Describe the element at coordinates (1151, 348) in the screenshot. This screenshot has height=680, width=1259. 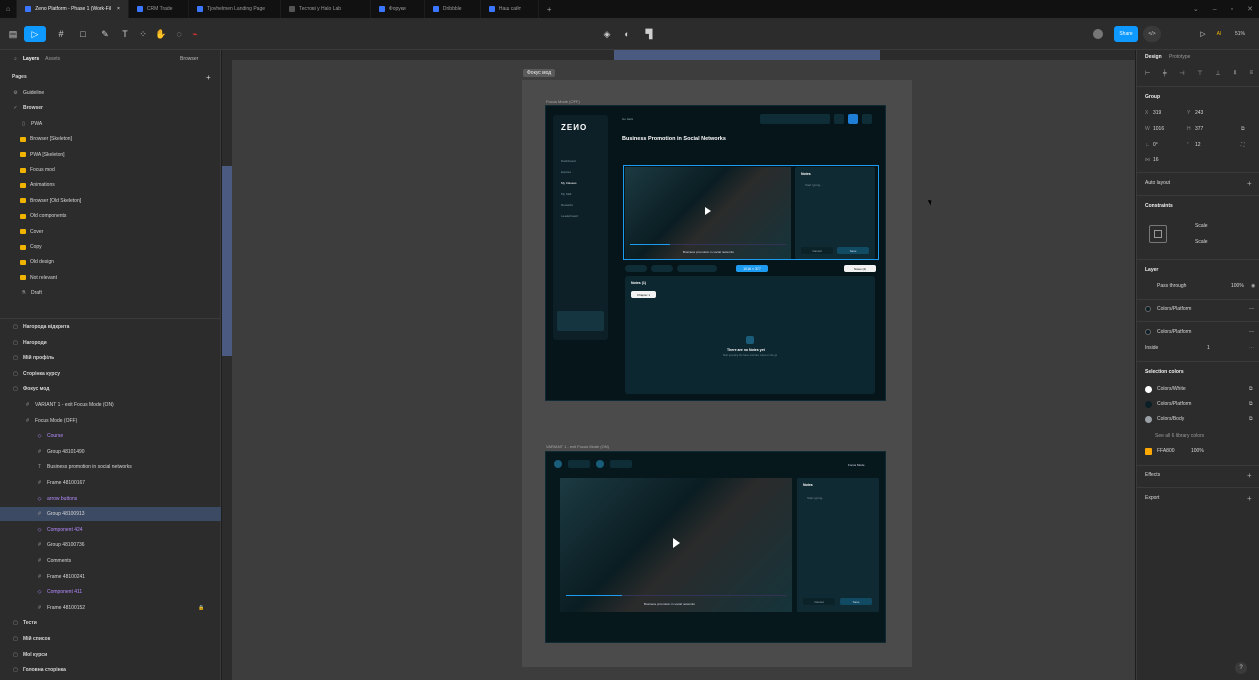
I see `stroke-position-select: Inside` at that location.